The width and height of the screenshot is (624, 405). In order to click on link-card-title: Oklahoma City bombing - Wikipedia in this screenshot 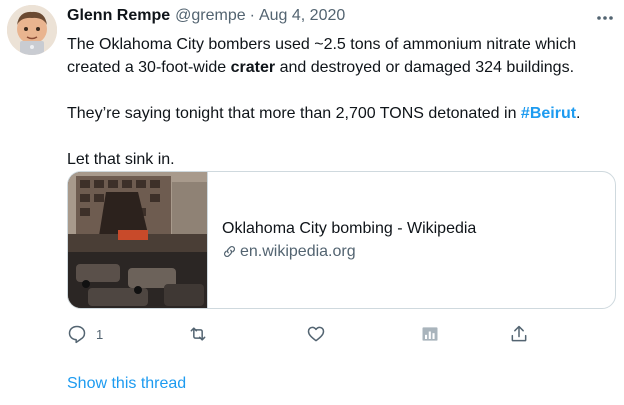, I will do `click(349, 228)`.